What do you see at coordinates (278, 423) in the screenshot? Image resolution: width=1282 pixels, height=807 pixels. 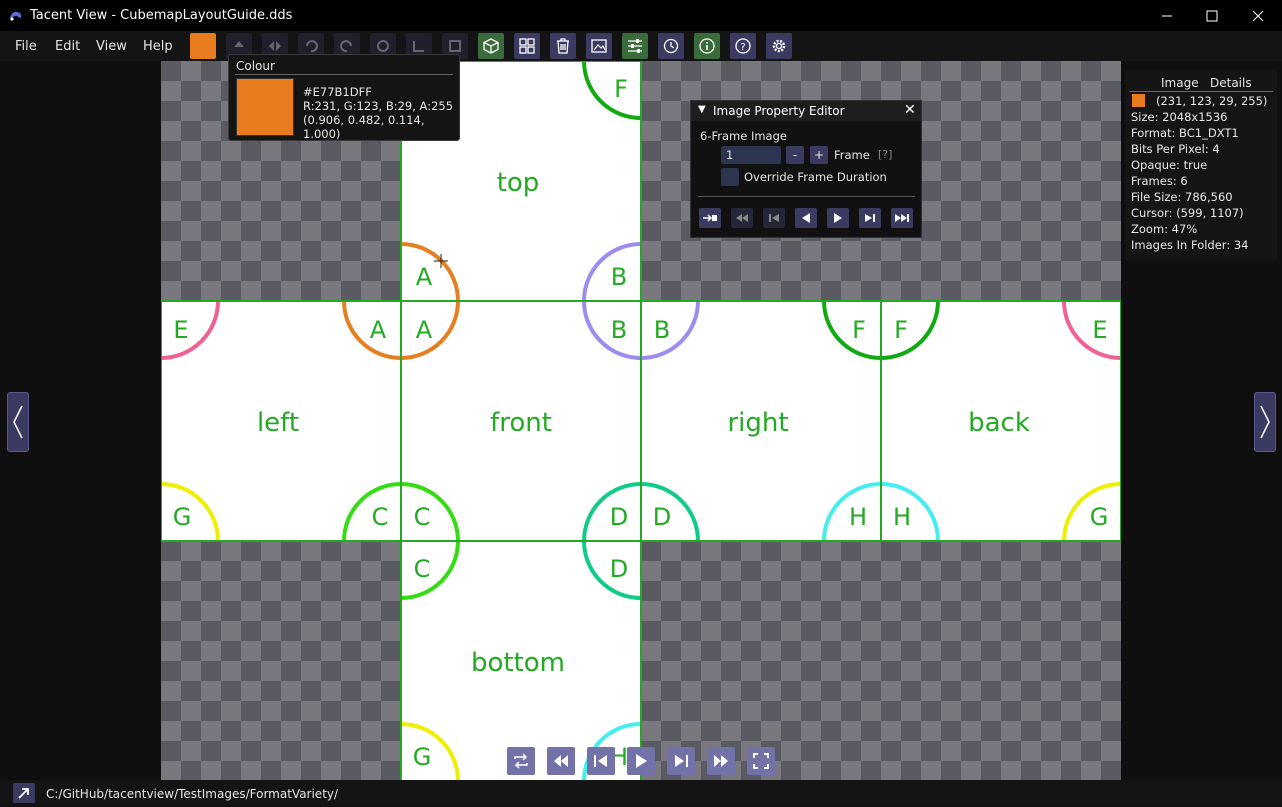 I see `face-label-left: left` at bounding box center [278, 423].